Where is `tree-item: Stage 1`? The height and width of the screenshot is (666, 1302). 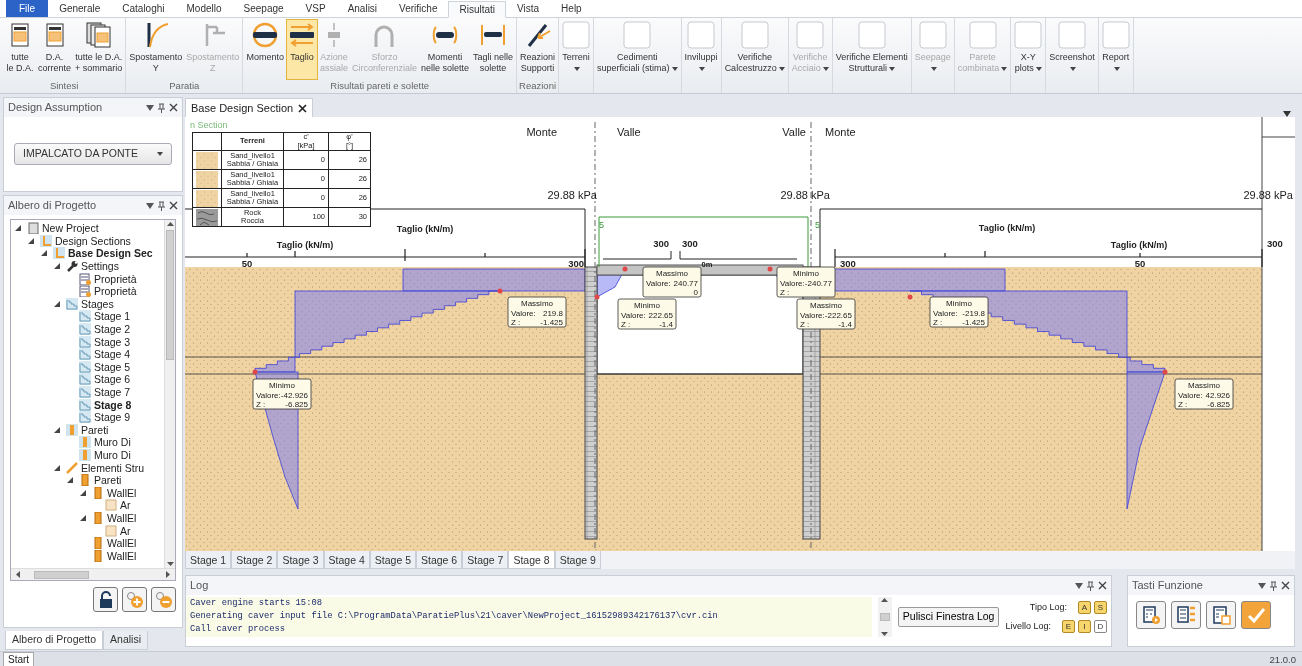
tree-item: Stage 1 is located at coordinates (112, 316).